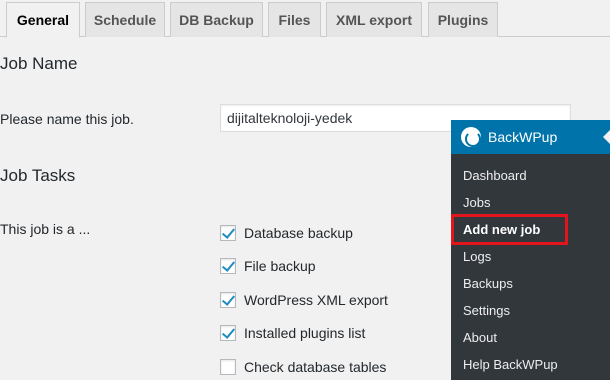 This screenshot has height=380, width=610. What do you see at coordinates (228, 333) in the screenshot?
I see `plugins-list-checkbox` at bounding box center [228, 333].